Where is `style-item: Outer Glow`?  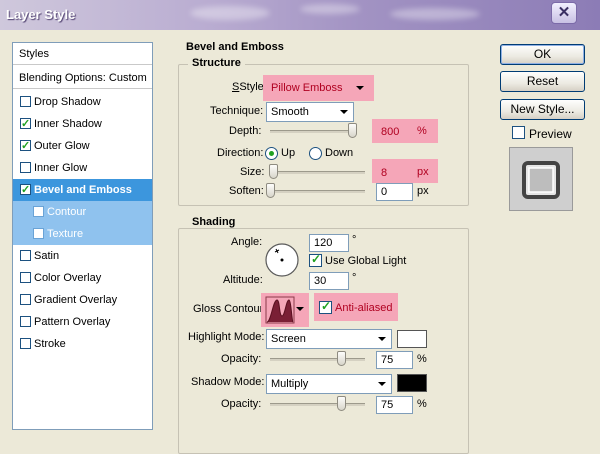
style-item: Outer Glow is located at coordinates (82, 146).